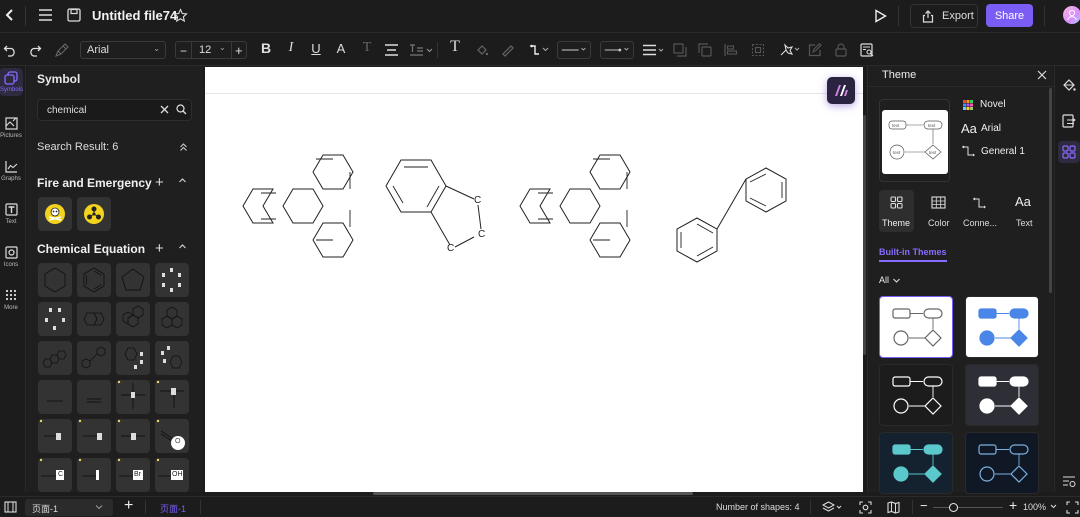 Image resolution: width=1080 pixels, height=517 pixels. Describe the element at coordinates (1025, 211) in the screenshot. I see `tab-text: Aa Text` at that location.